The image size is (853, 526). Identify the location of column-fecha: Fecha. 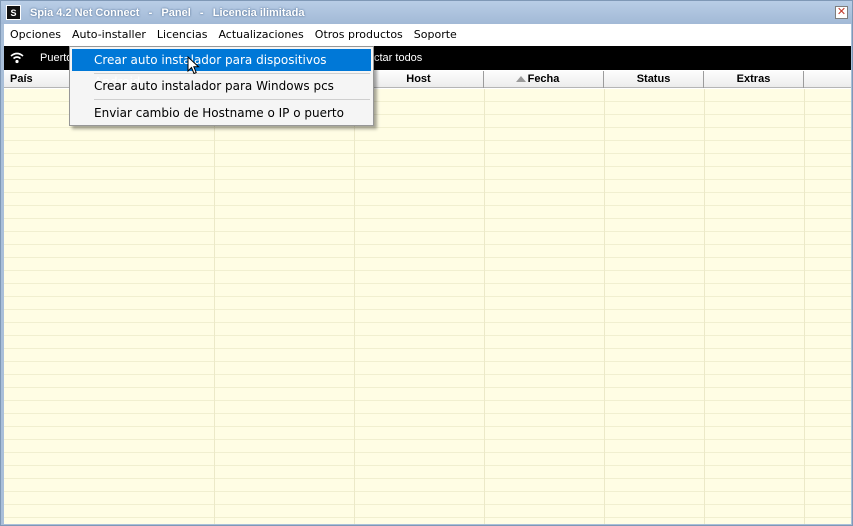
(544, 79).